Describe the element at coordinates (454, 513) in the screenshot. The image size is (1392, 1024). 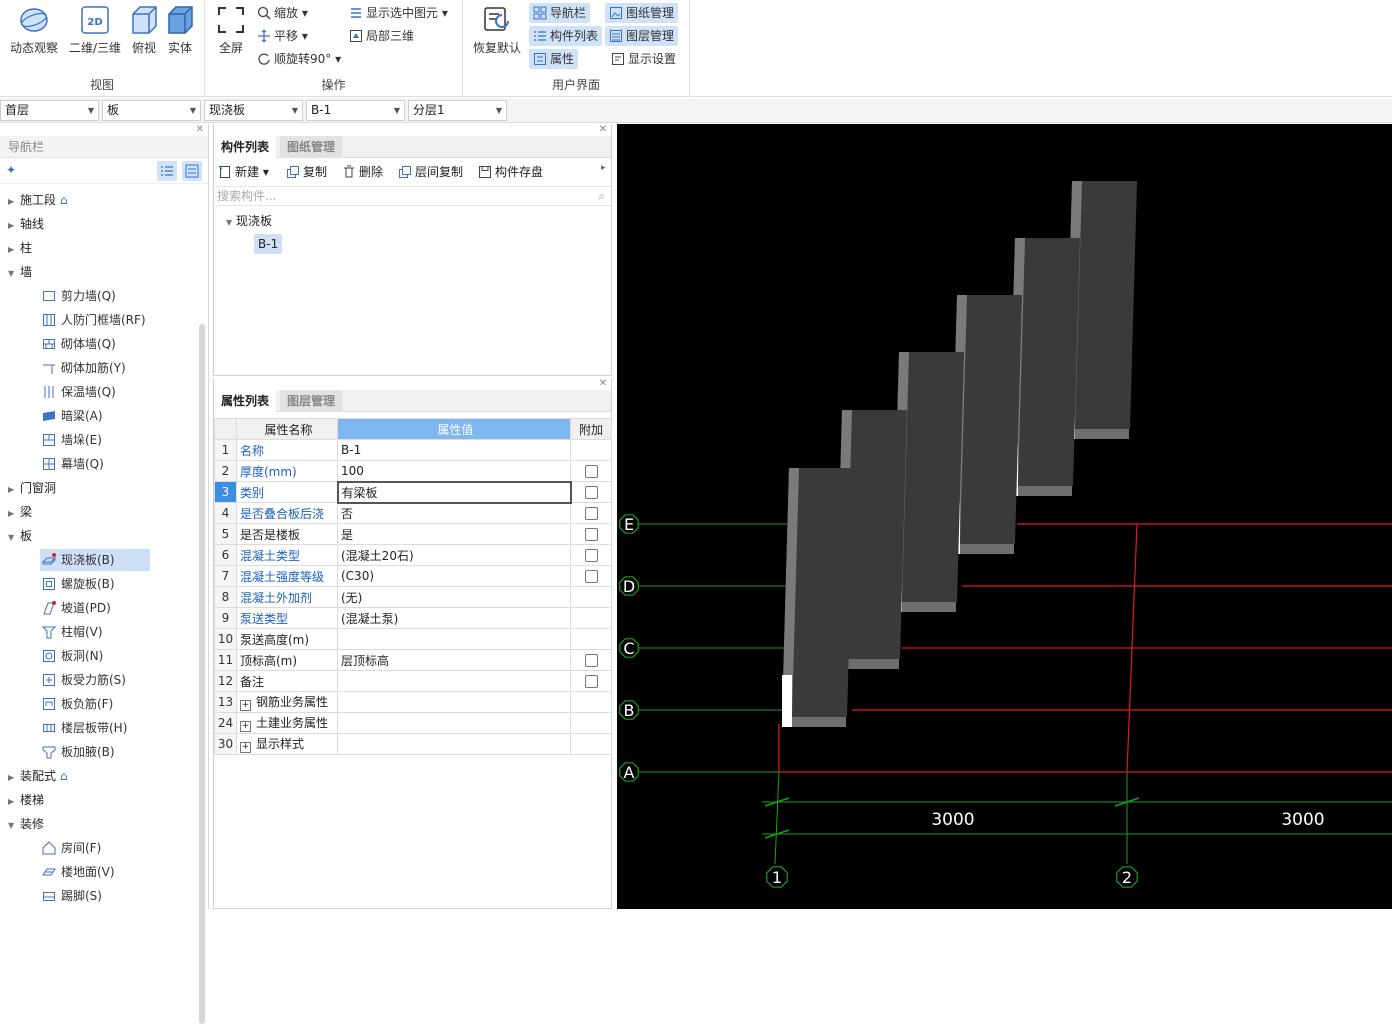
I see `property-value: 否` at that location.